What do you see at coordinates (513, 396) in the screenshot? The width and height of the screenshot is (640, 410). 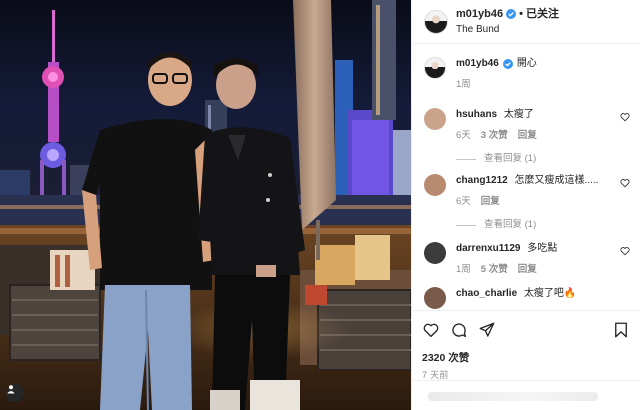 I see `comment-input-placeholder` at bounding box center [513, 396].